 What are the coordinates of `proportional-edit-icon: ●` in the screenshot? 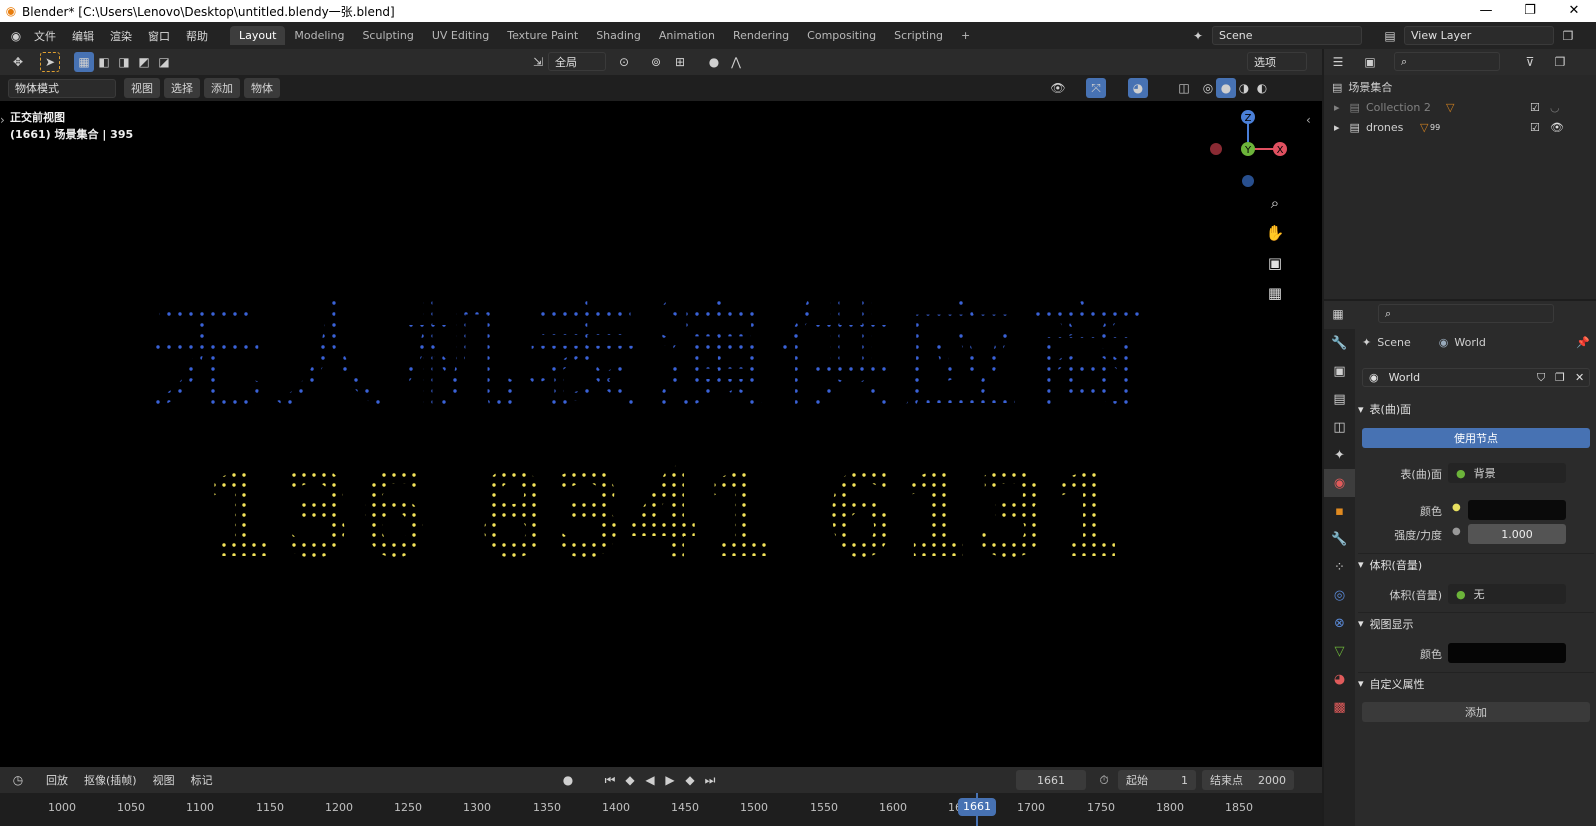 It's located at (714, 62).